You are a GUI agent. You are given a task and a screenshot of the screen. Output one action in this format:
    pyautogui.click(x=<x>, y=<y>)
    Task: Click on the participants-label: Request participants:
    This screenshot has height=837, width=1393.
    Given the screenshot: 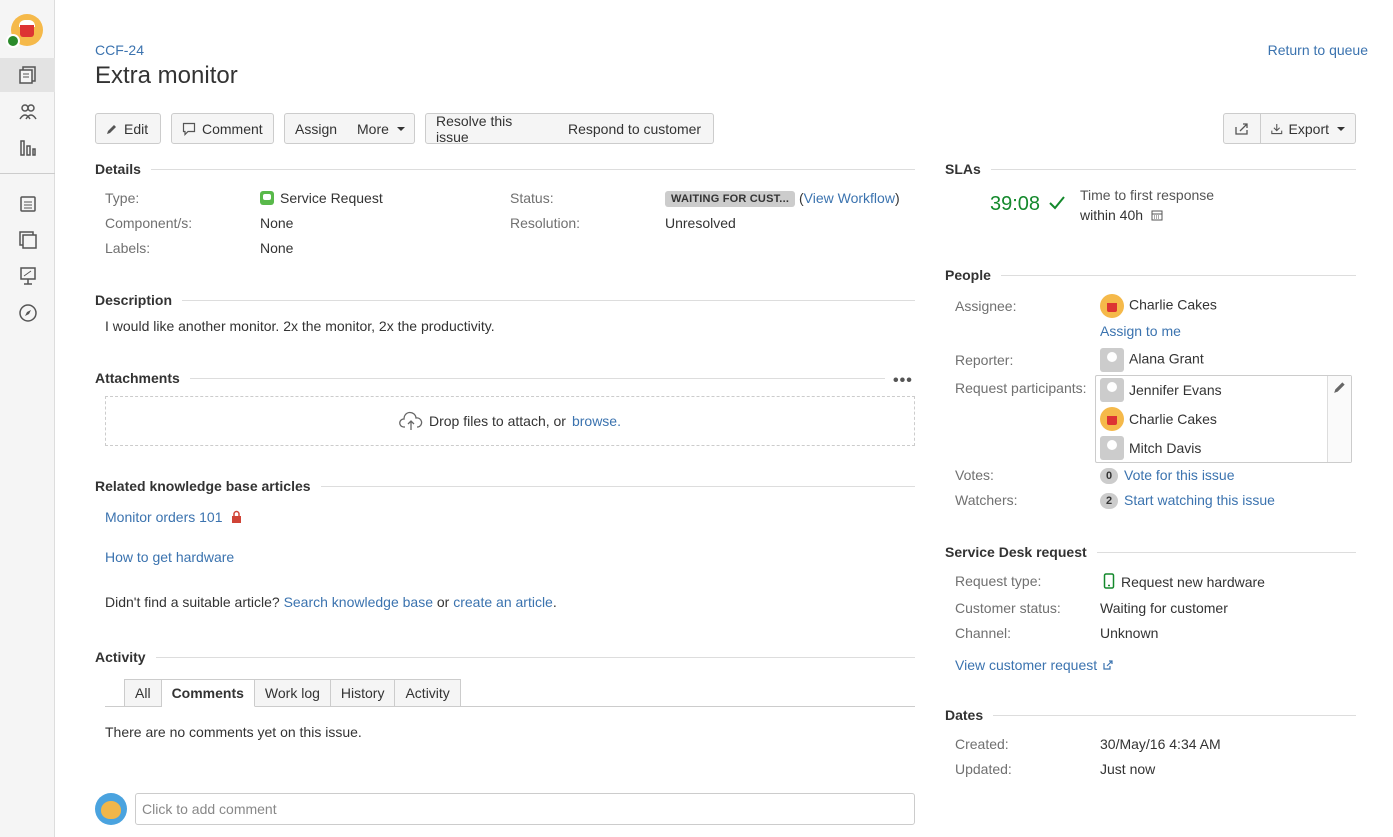 What is the action you would take?
    pyautogui.click(x=1021, y=388)
    